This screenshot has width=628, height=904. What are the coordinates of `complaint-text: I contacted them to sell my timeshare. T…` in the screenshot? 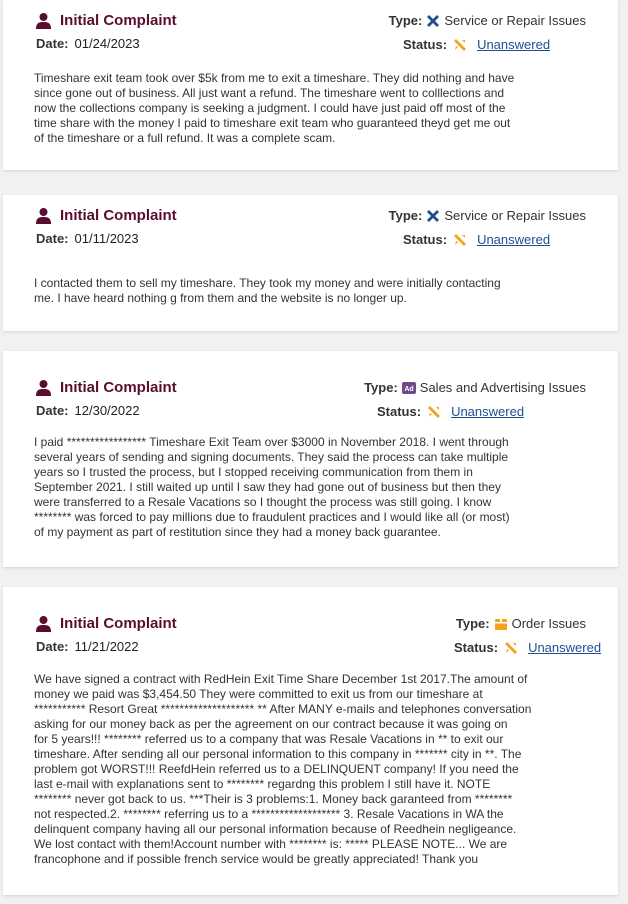 It's located at (267, 290).